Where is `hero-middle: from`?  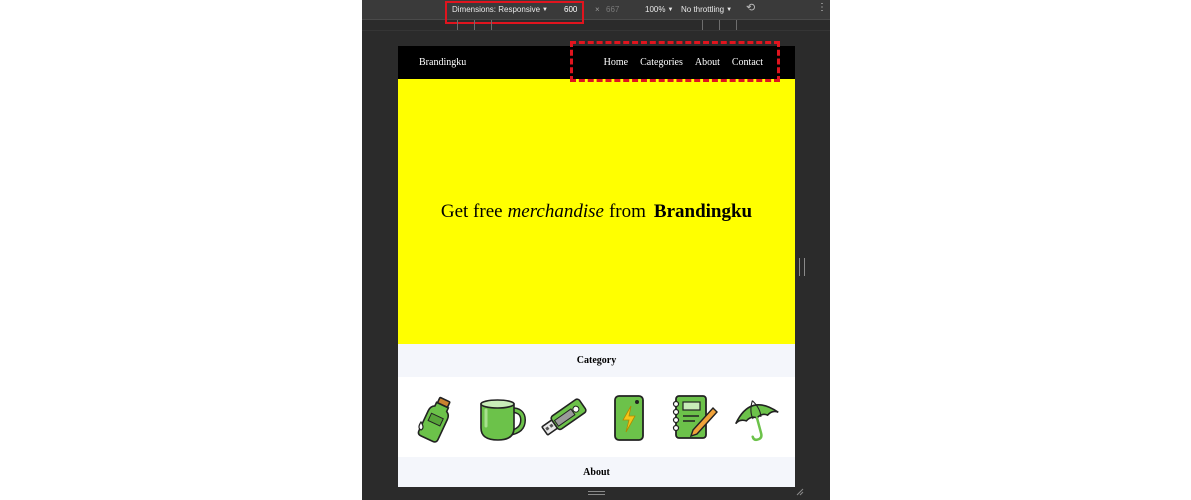
hero-middle: from is located at coordinates (627, 211).